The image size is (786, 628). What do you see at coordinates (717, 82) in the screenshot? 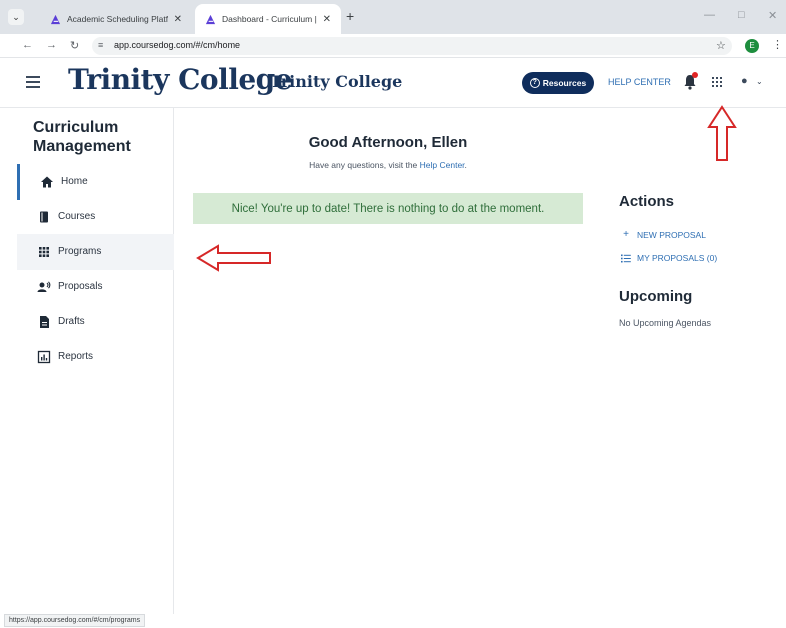
I see `apps-grid-icon` at bounding box center [717, 82].